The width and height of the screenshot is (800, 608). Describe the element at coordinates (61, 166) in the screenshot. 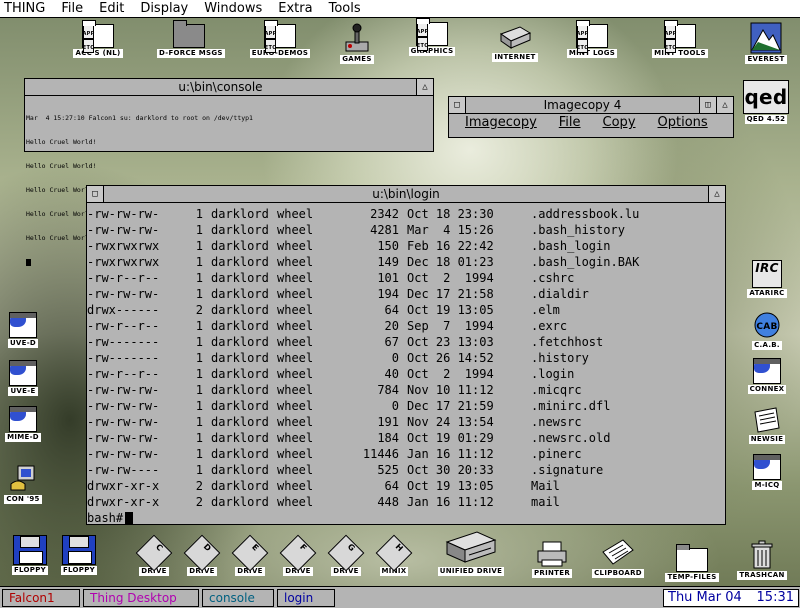

I see `console-line: Hello Cruel World!` at that location.